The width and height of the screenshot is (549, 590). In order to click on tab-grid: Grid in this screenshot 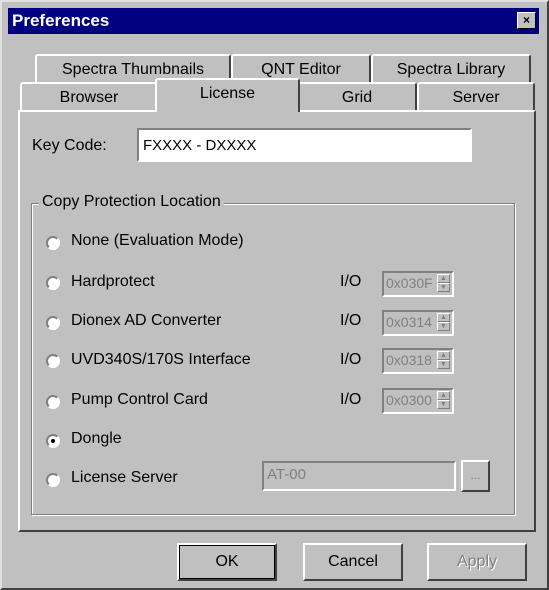, I will do `click(357, 97)`.